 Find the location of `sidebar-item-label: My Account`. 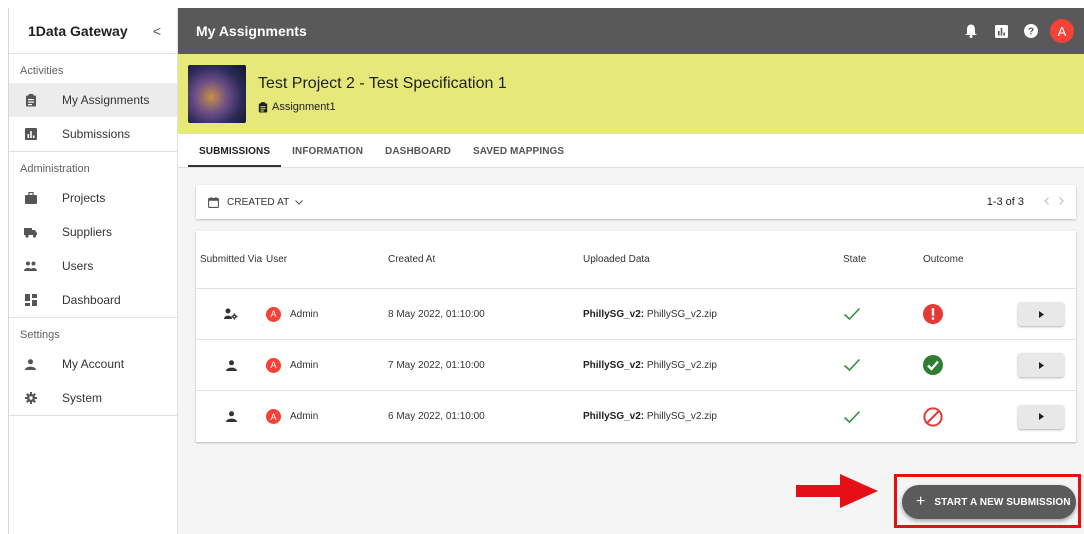

sidebar-item-label: My Account is located at coordinates (93, 364).